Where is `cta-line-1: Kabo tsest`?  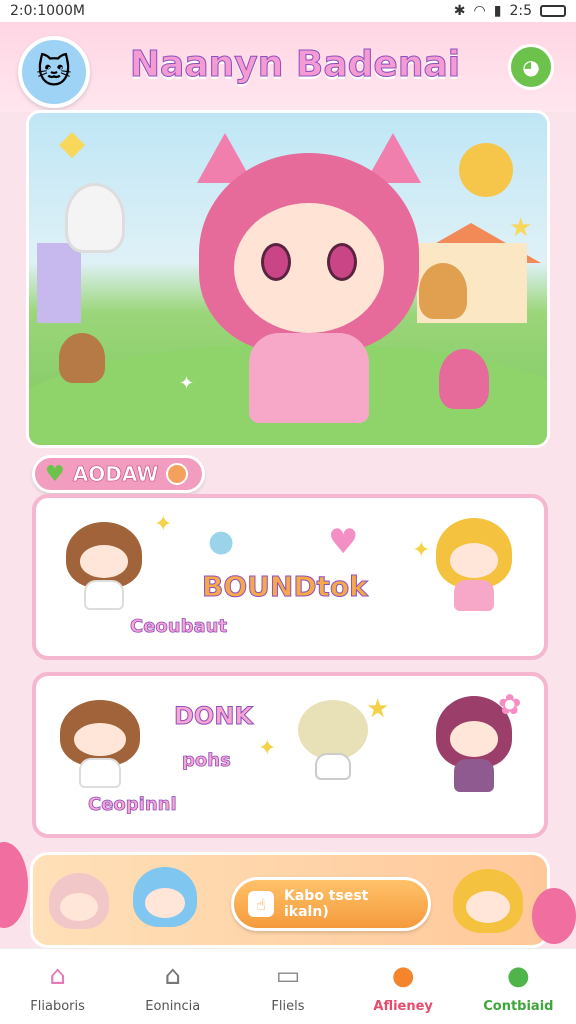 cta-line-1: Kabo tsest is located at coordinates (326, 896).